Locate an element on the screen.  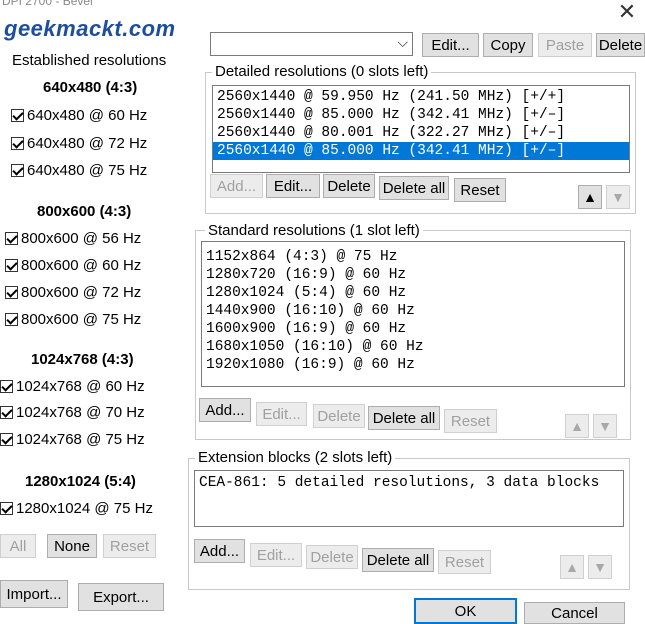
detailed-delete-button: Delete is located at coordinates (349, 186).